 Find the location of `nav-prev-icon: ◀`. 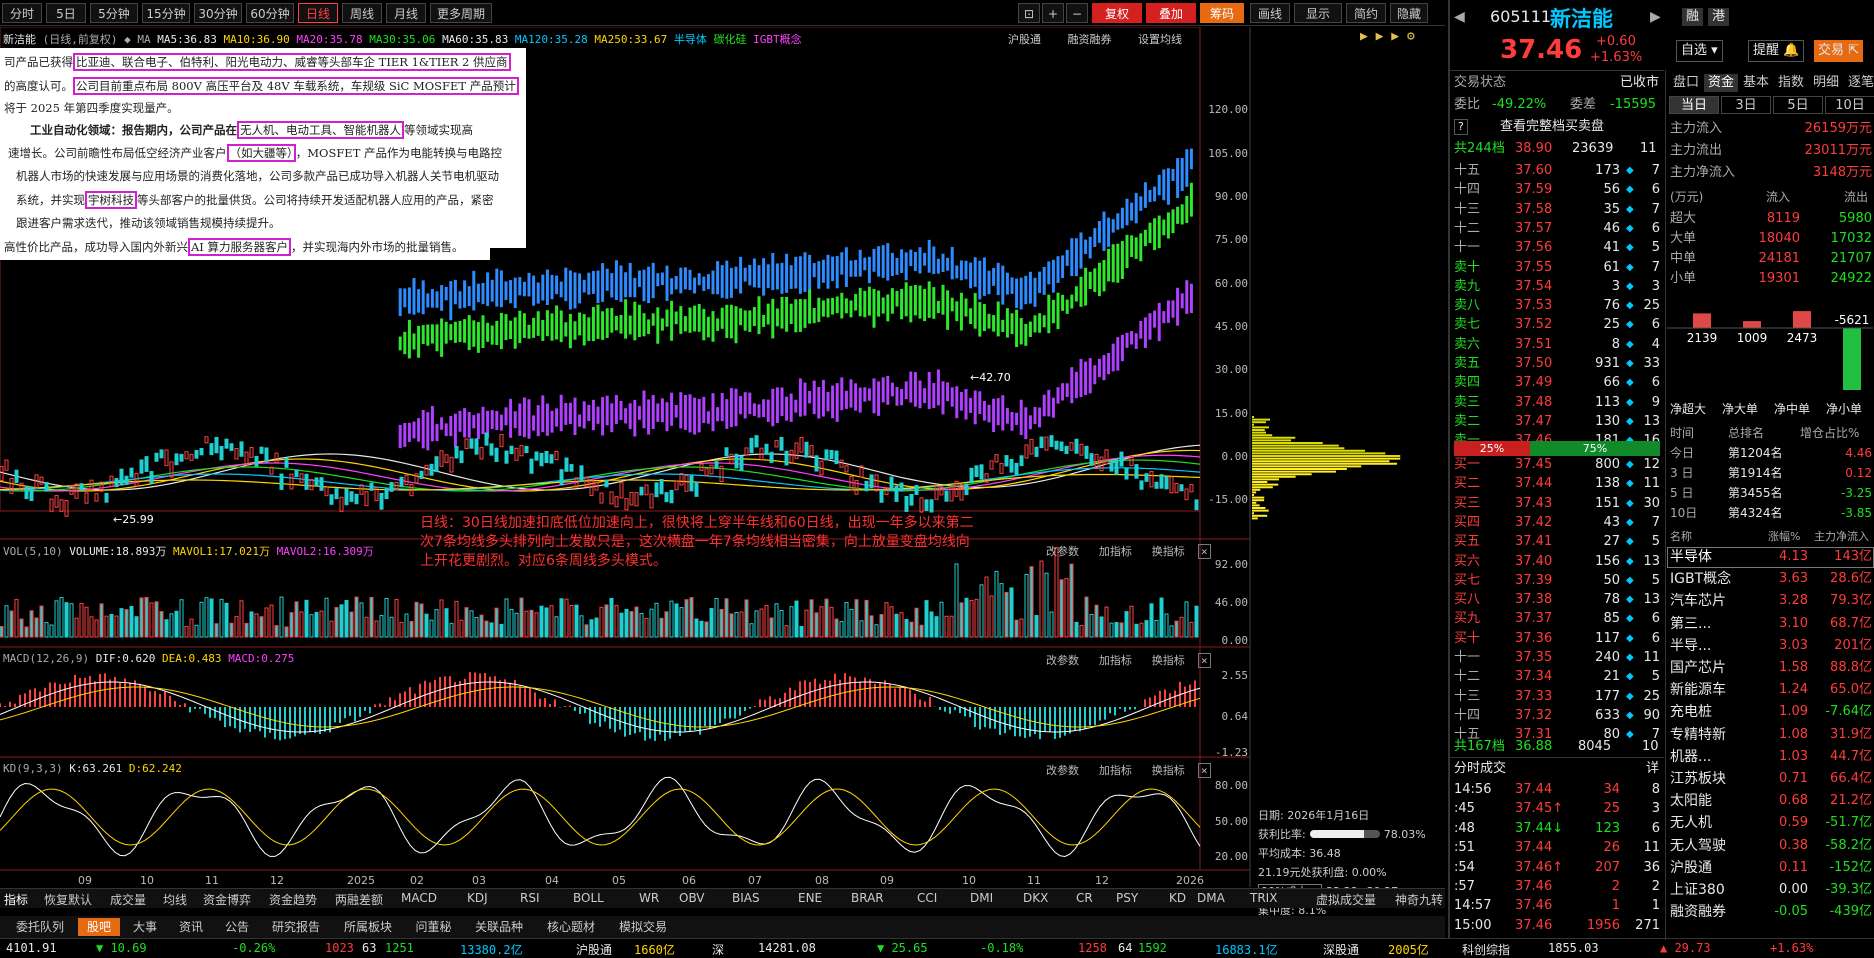

nav-prev-icon: ◀ is located at coordinates (1459, 17).